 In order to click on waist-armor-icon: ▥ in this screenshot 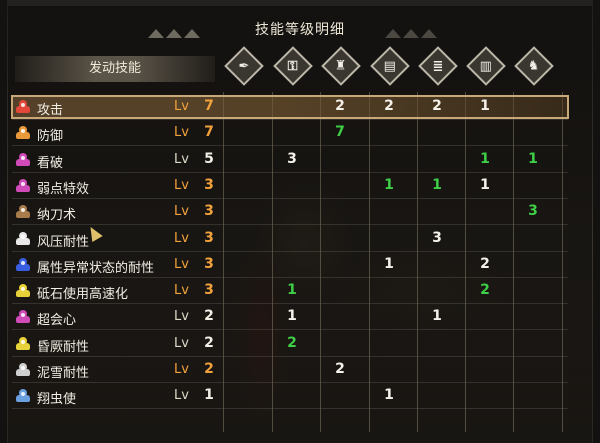, I will do `click(486, 66)`.